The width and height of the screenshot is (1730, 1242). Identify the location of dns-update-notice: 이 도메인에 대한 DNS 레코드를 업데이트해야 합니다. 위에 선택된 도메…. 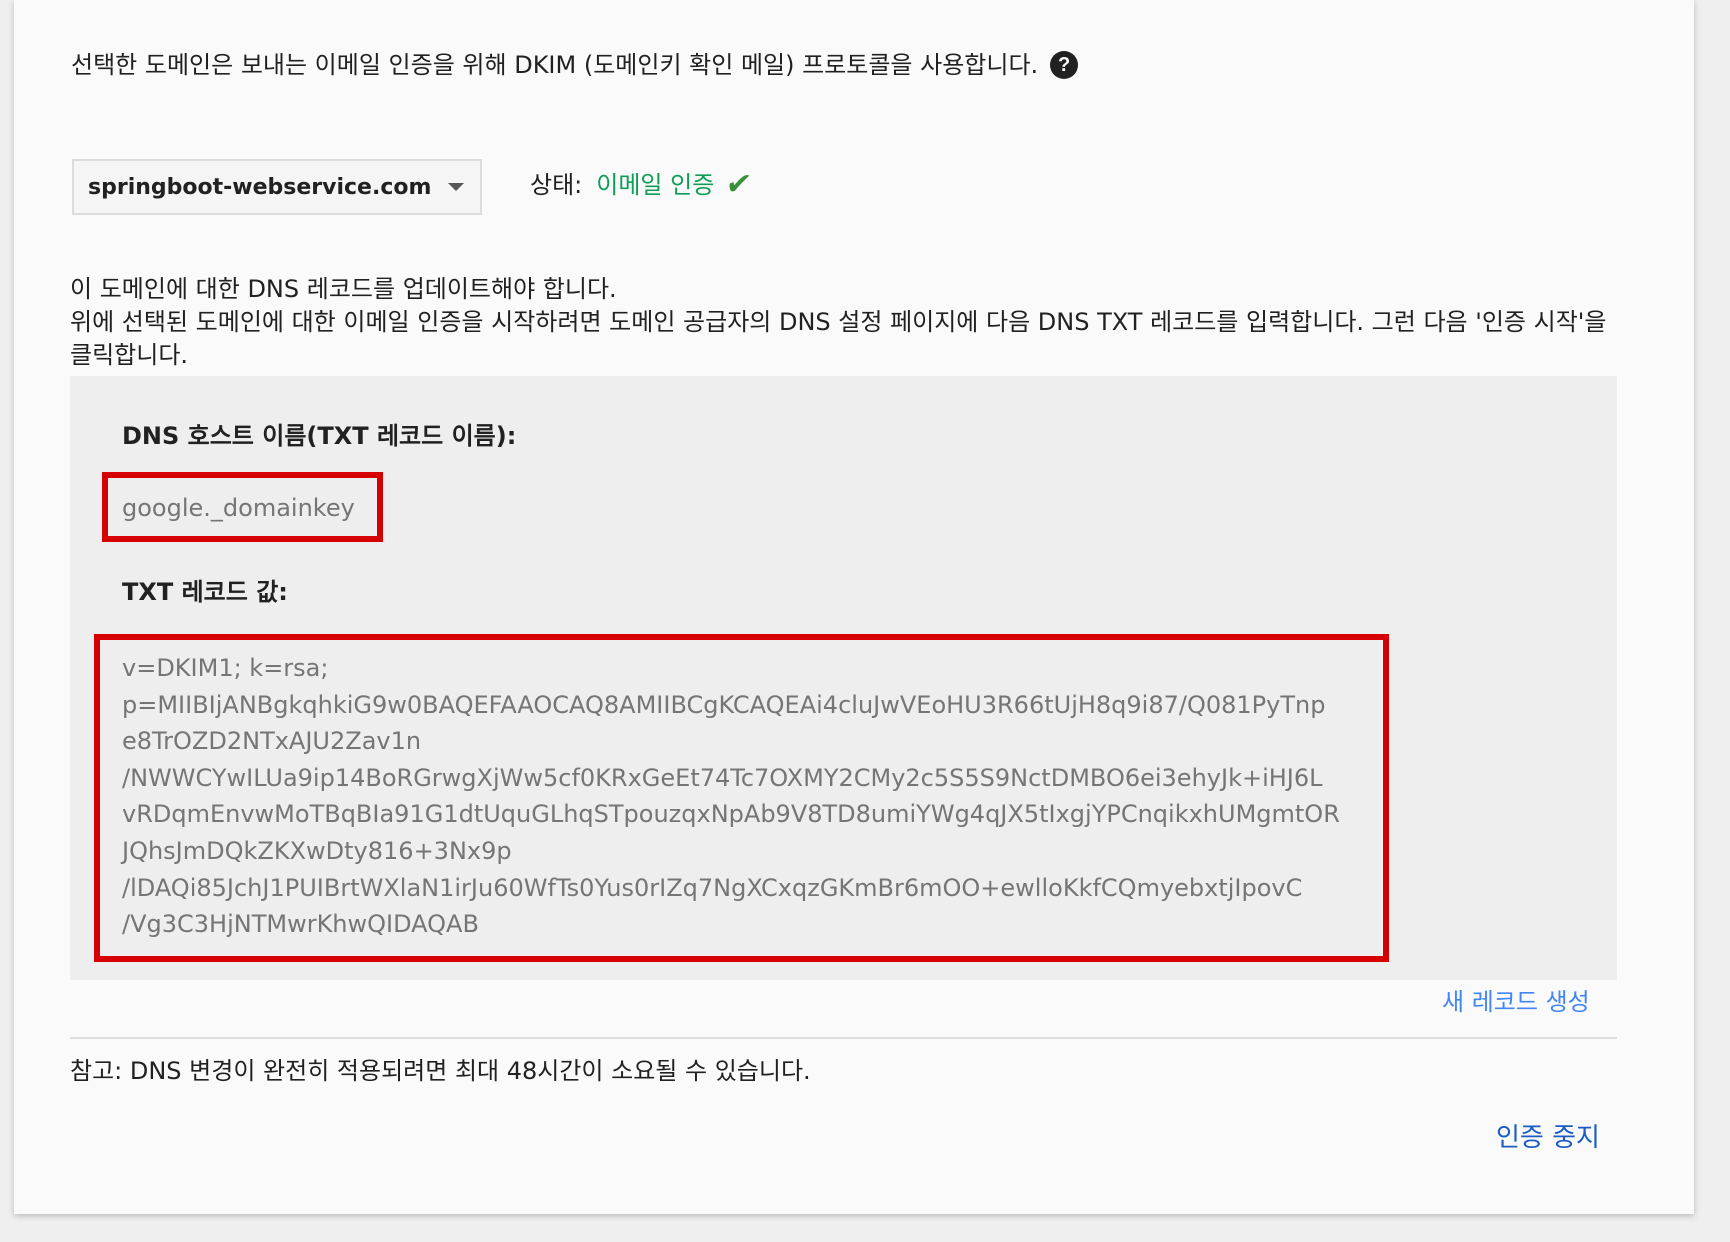
(850, 322).